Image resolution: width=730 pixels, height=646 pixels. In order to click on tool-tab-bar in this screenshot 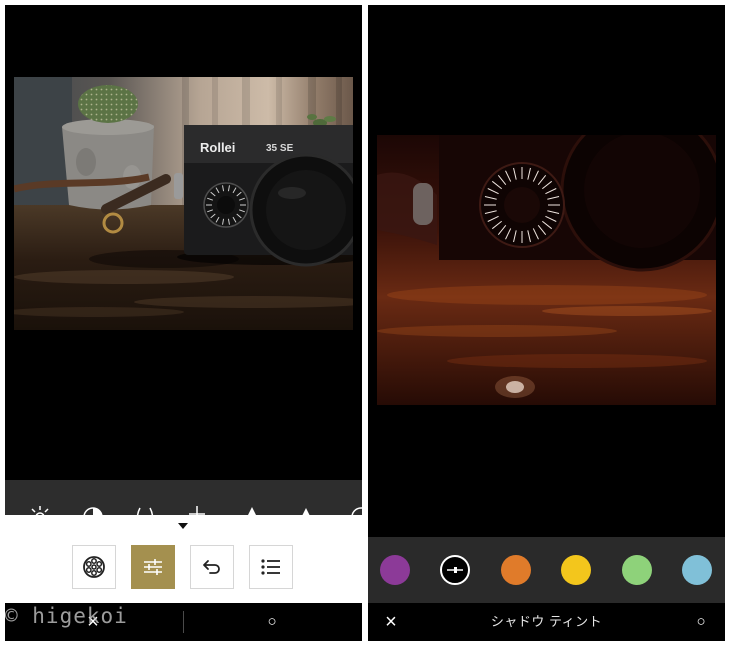, I will do `click(183, 559)`.